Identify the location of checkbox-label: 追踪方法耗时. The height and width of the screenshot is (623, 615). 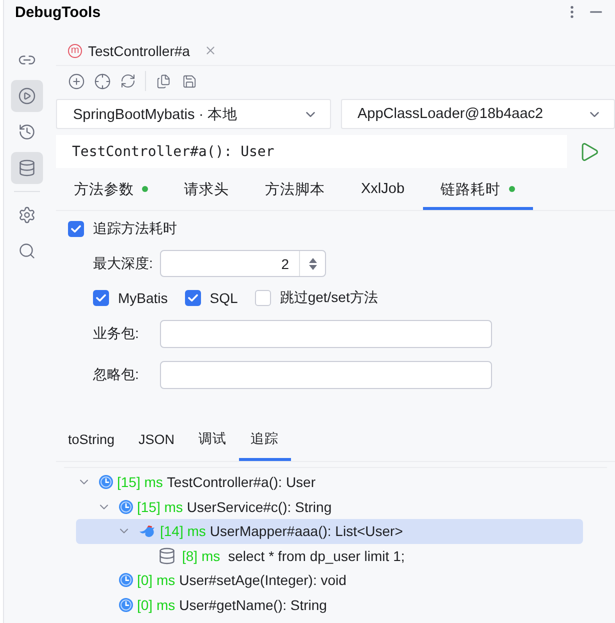
(135, 229).